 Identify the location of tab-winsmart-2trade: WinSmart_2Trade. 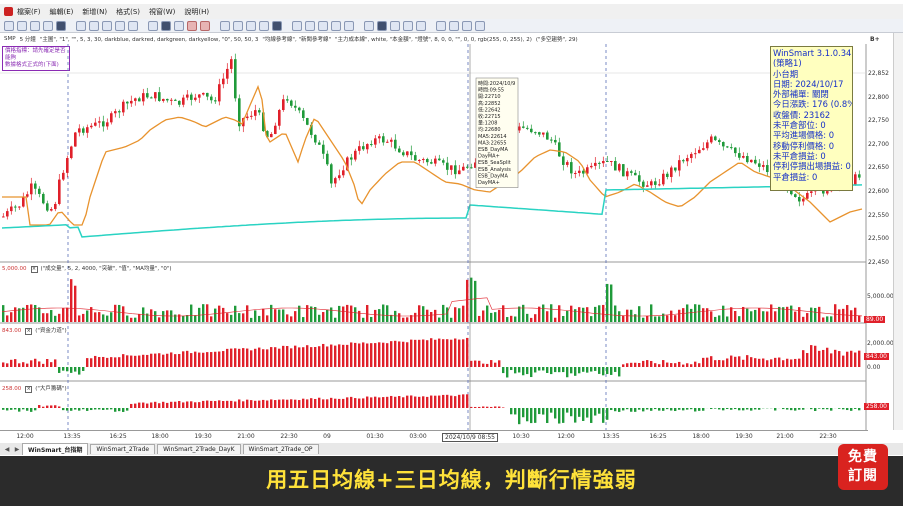
(123, 449).